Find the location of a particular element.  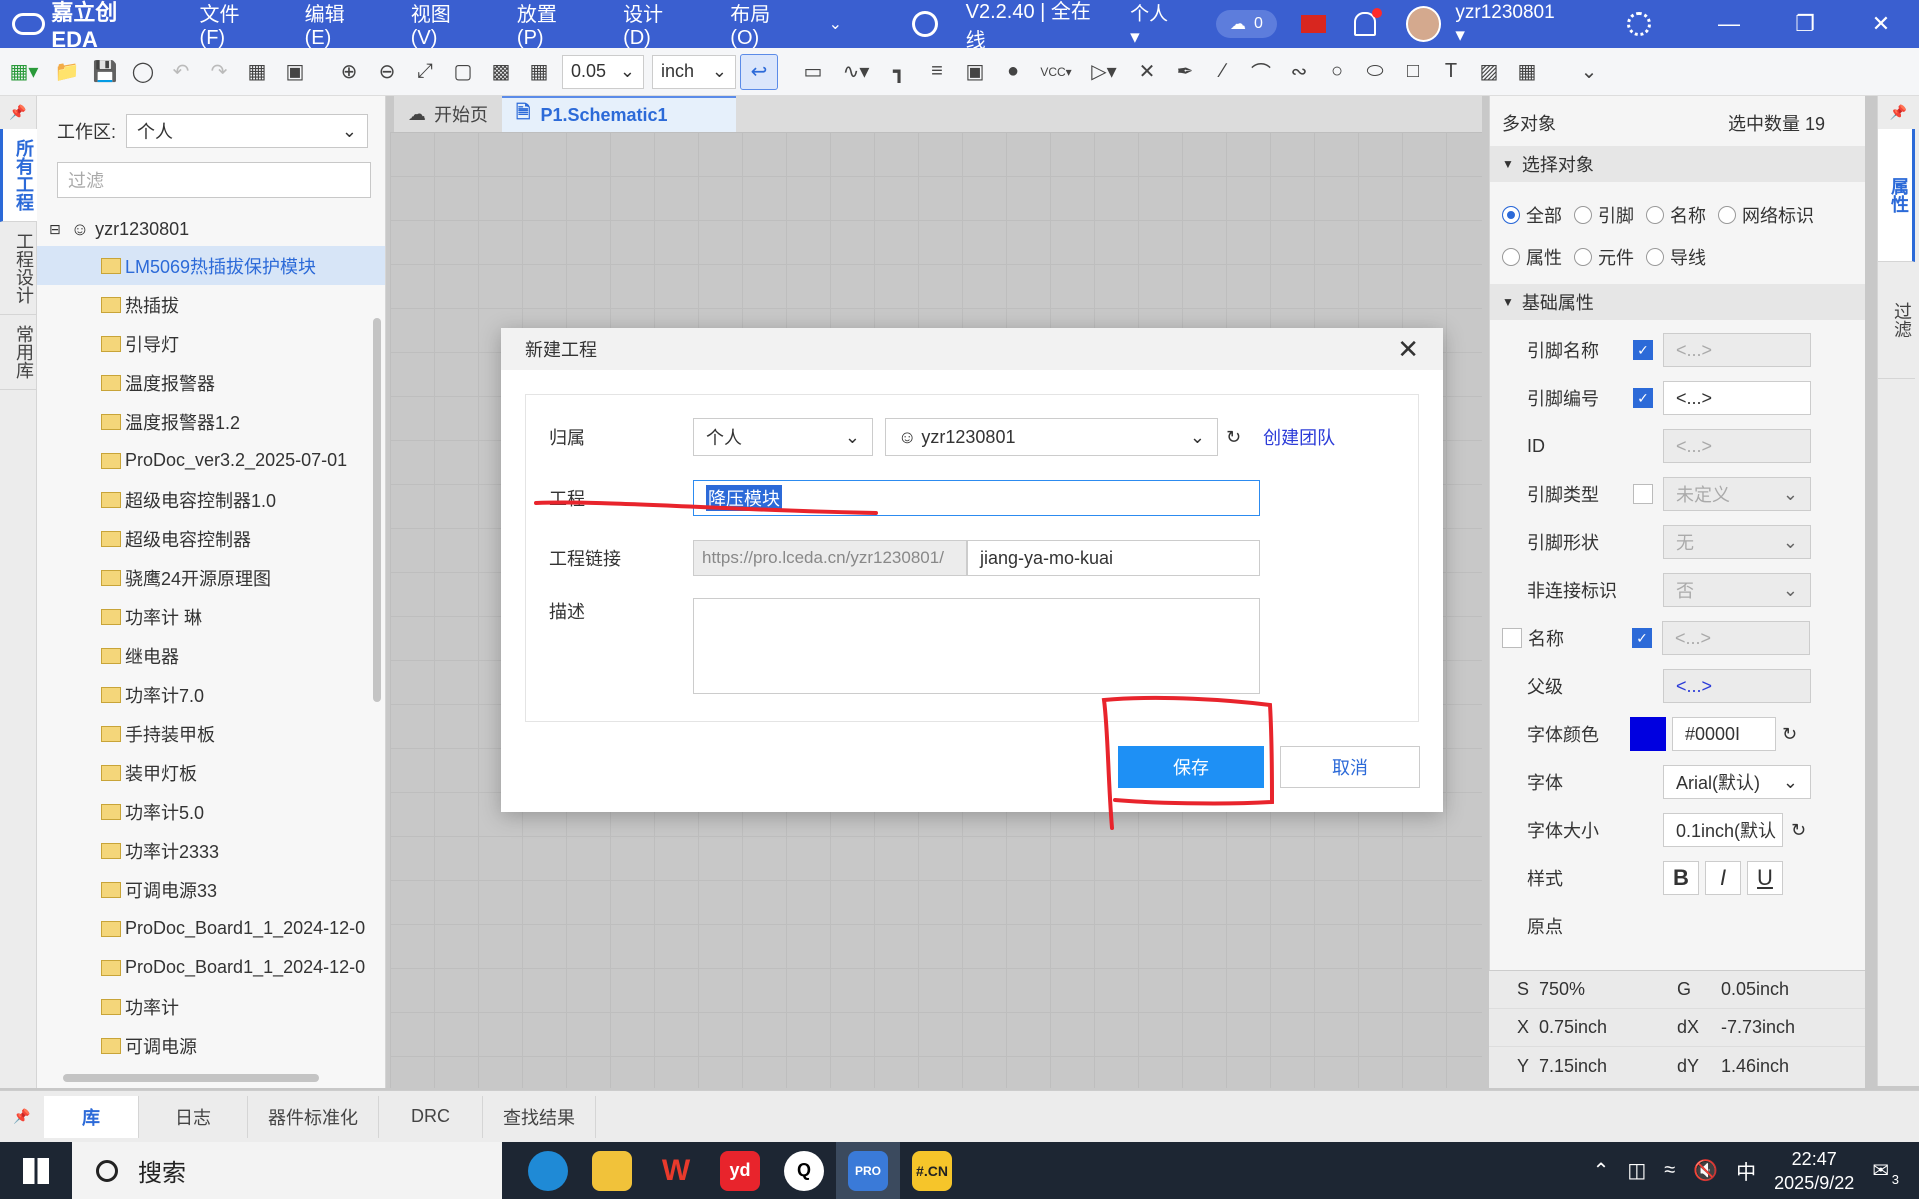

tab-project-design: 工程设计 is located at coordinates (18, 268).